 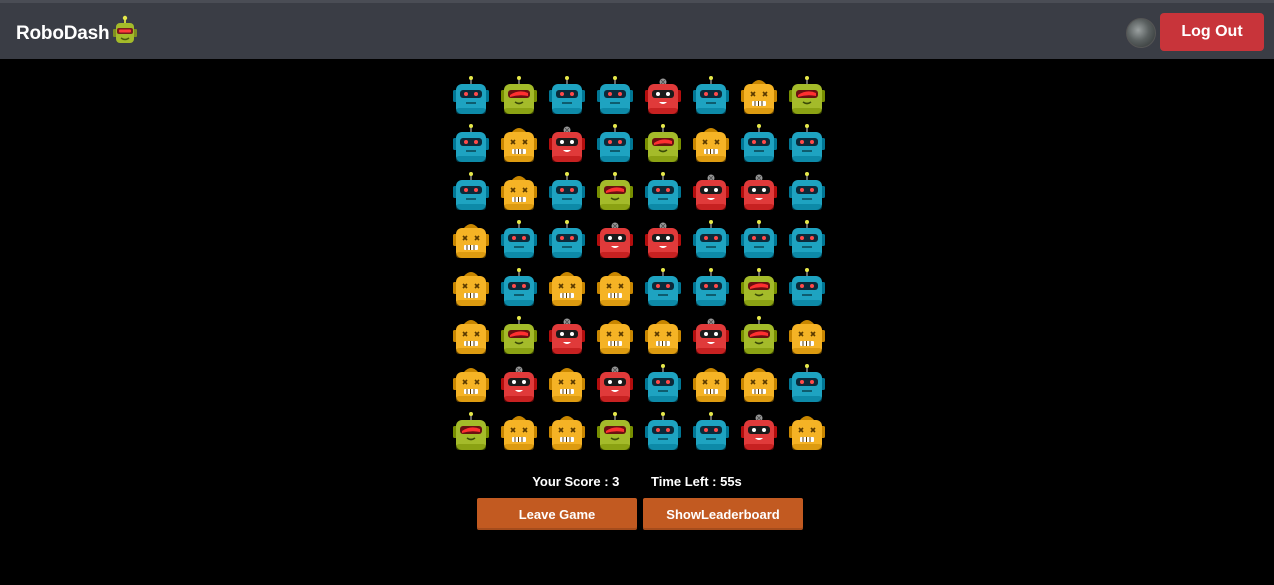 I want to click on brand: RoboDash, so click(x=77, y=33).